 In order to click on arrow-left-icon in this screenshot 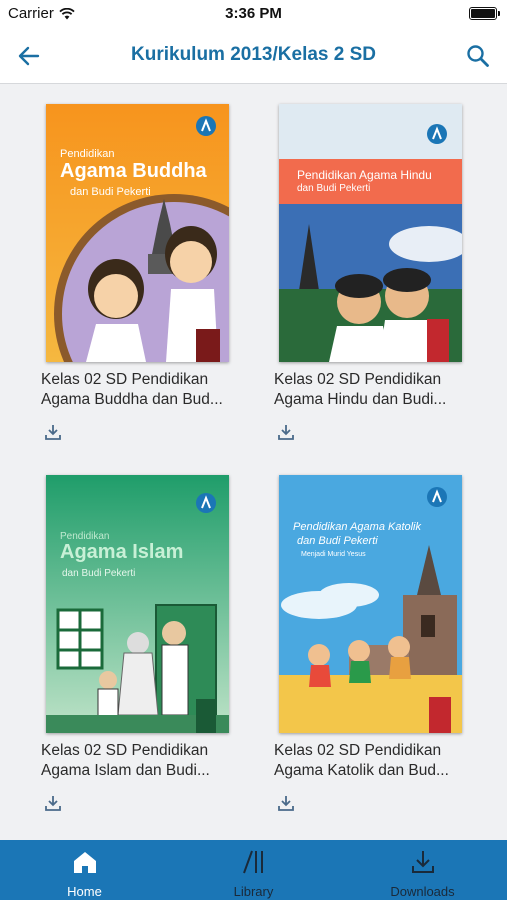, I will do `click(29, 56)`.